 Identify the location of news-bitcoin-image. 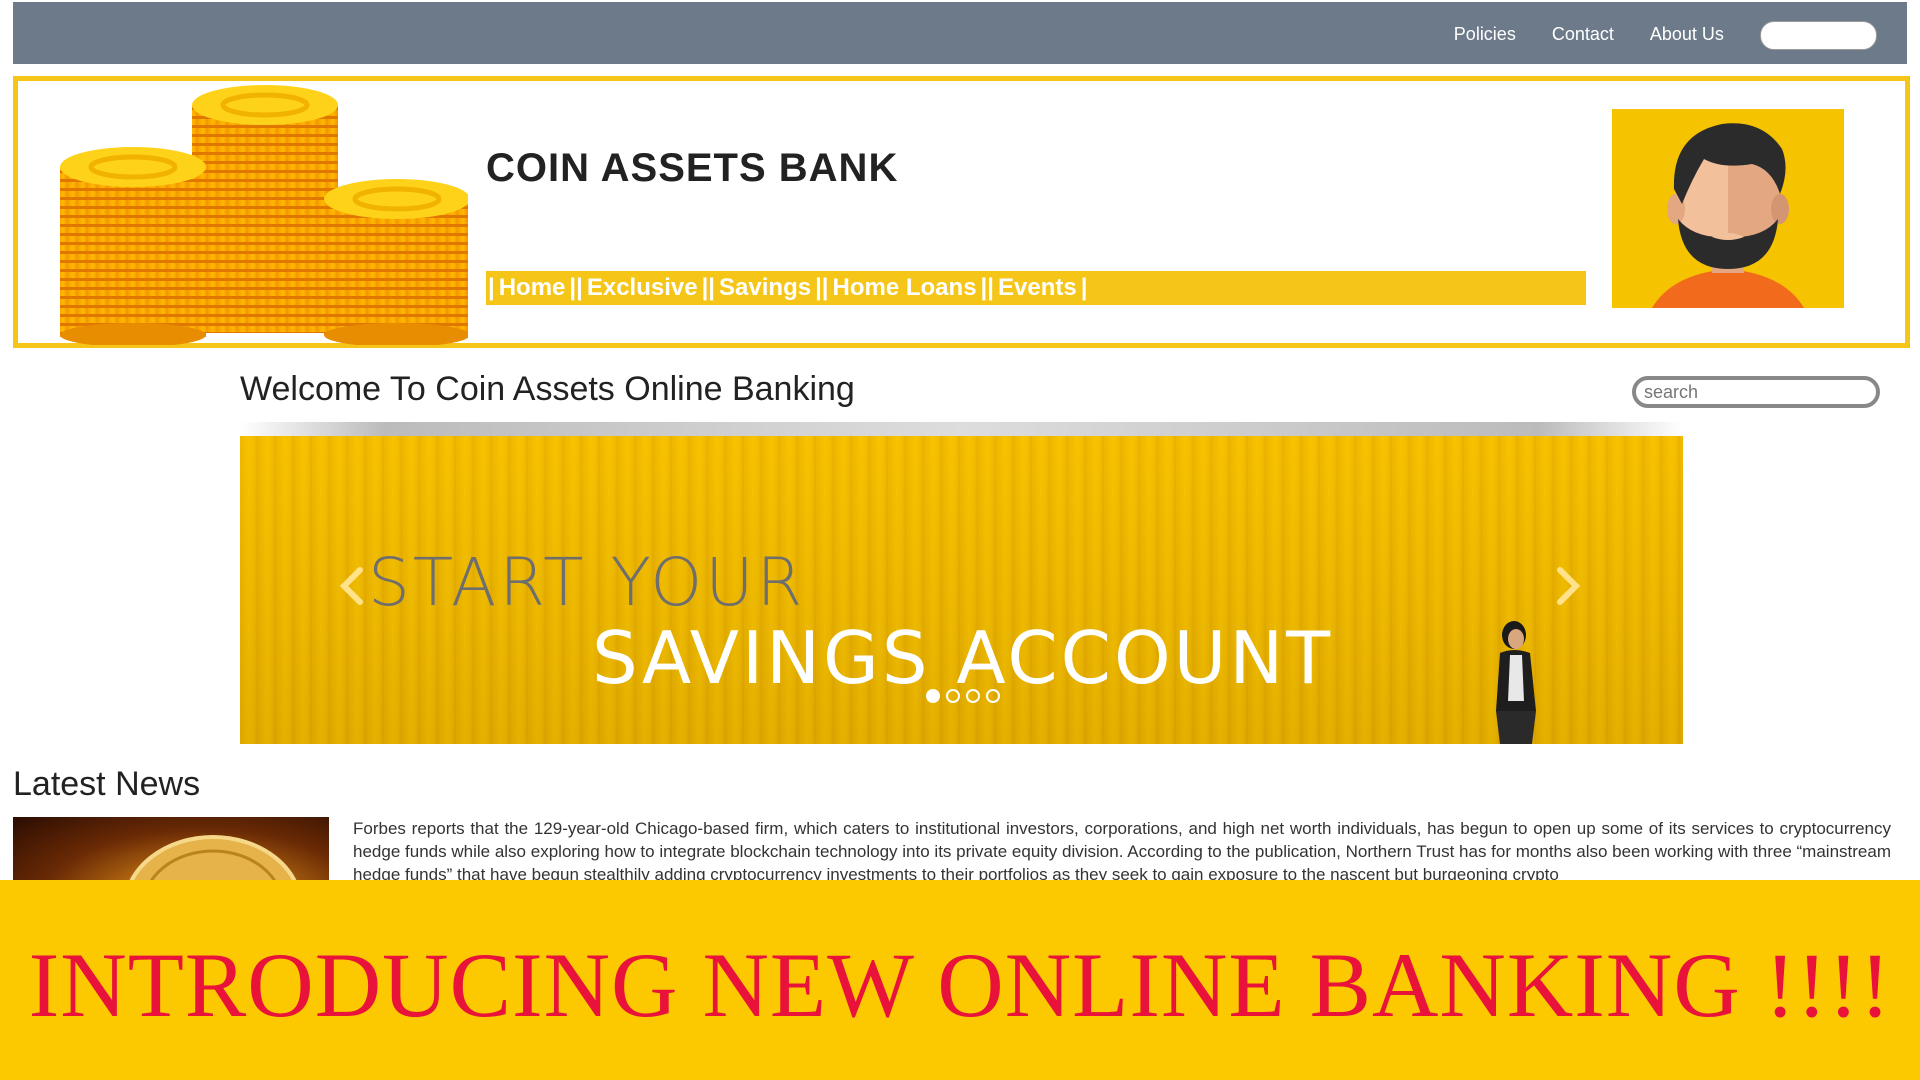
(171, 852).